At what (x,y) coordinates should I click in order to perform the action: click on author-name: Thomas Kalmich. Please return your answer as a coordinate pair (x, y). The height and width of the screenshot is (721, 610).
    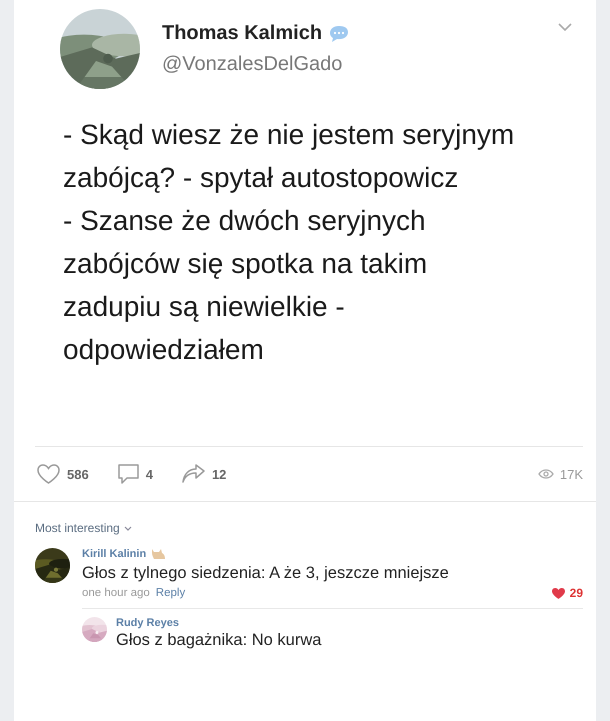
    Looking at the image, I should click on (242, 33).